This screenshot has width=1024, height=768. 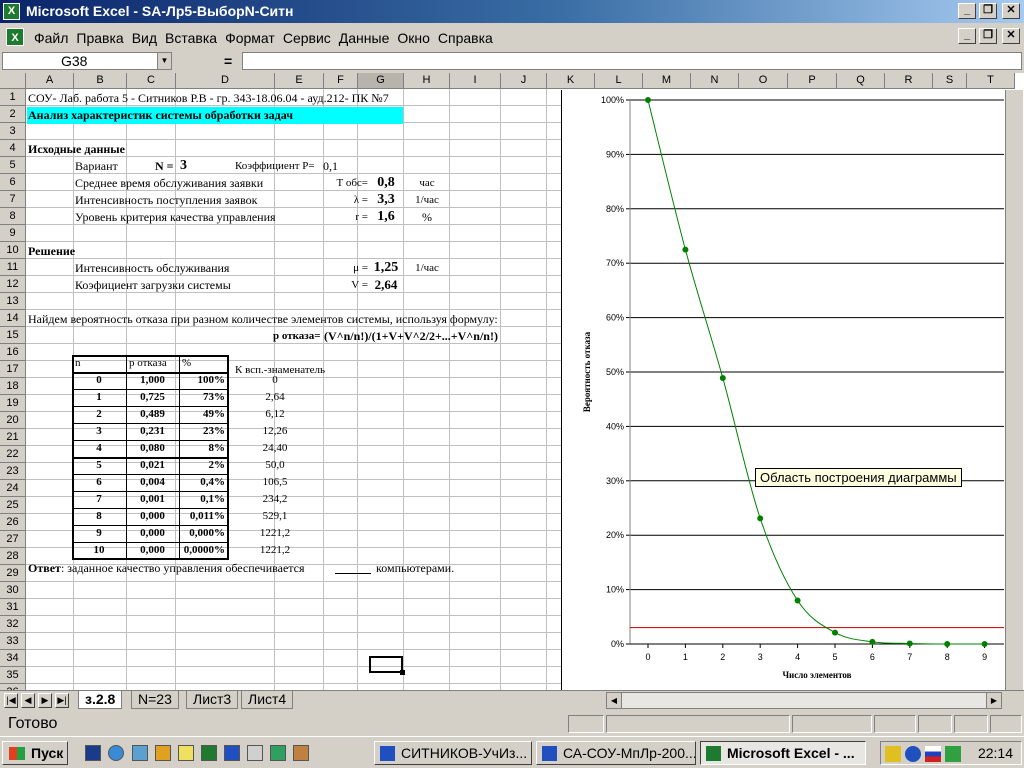 What do you see at coordinates (13, 301) in the screenshot?
I see `row-header-13: 13` at bounding box center [13, 301].